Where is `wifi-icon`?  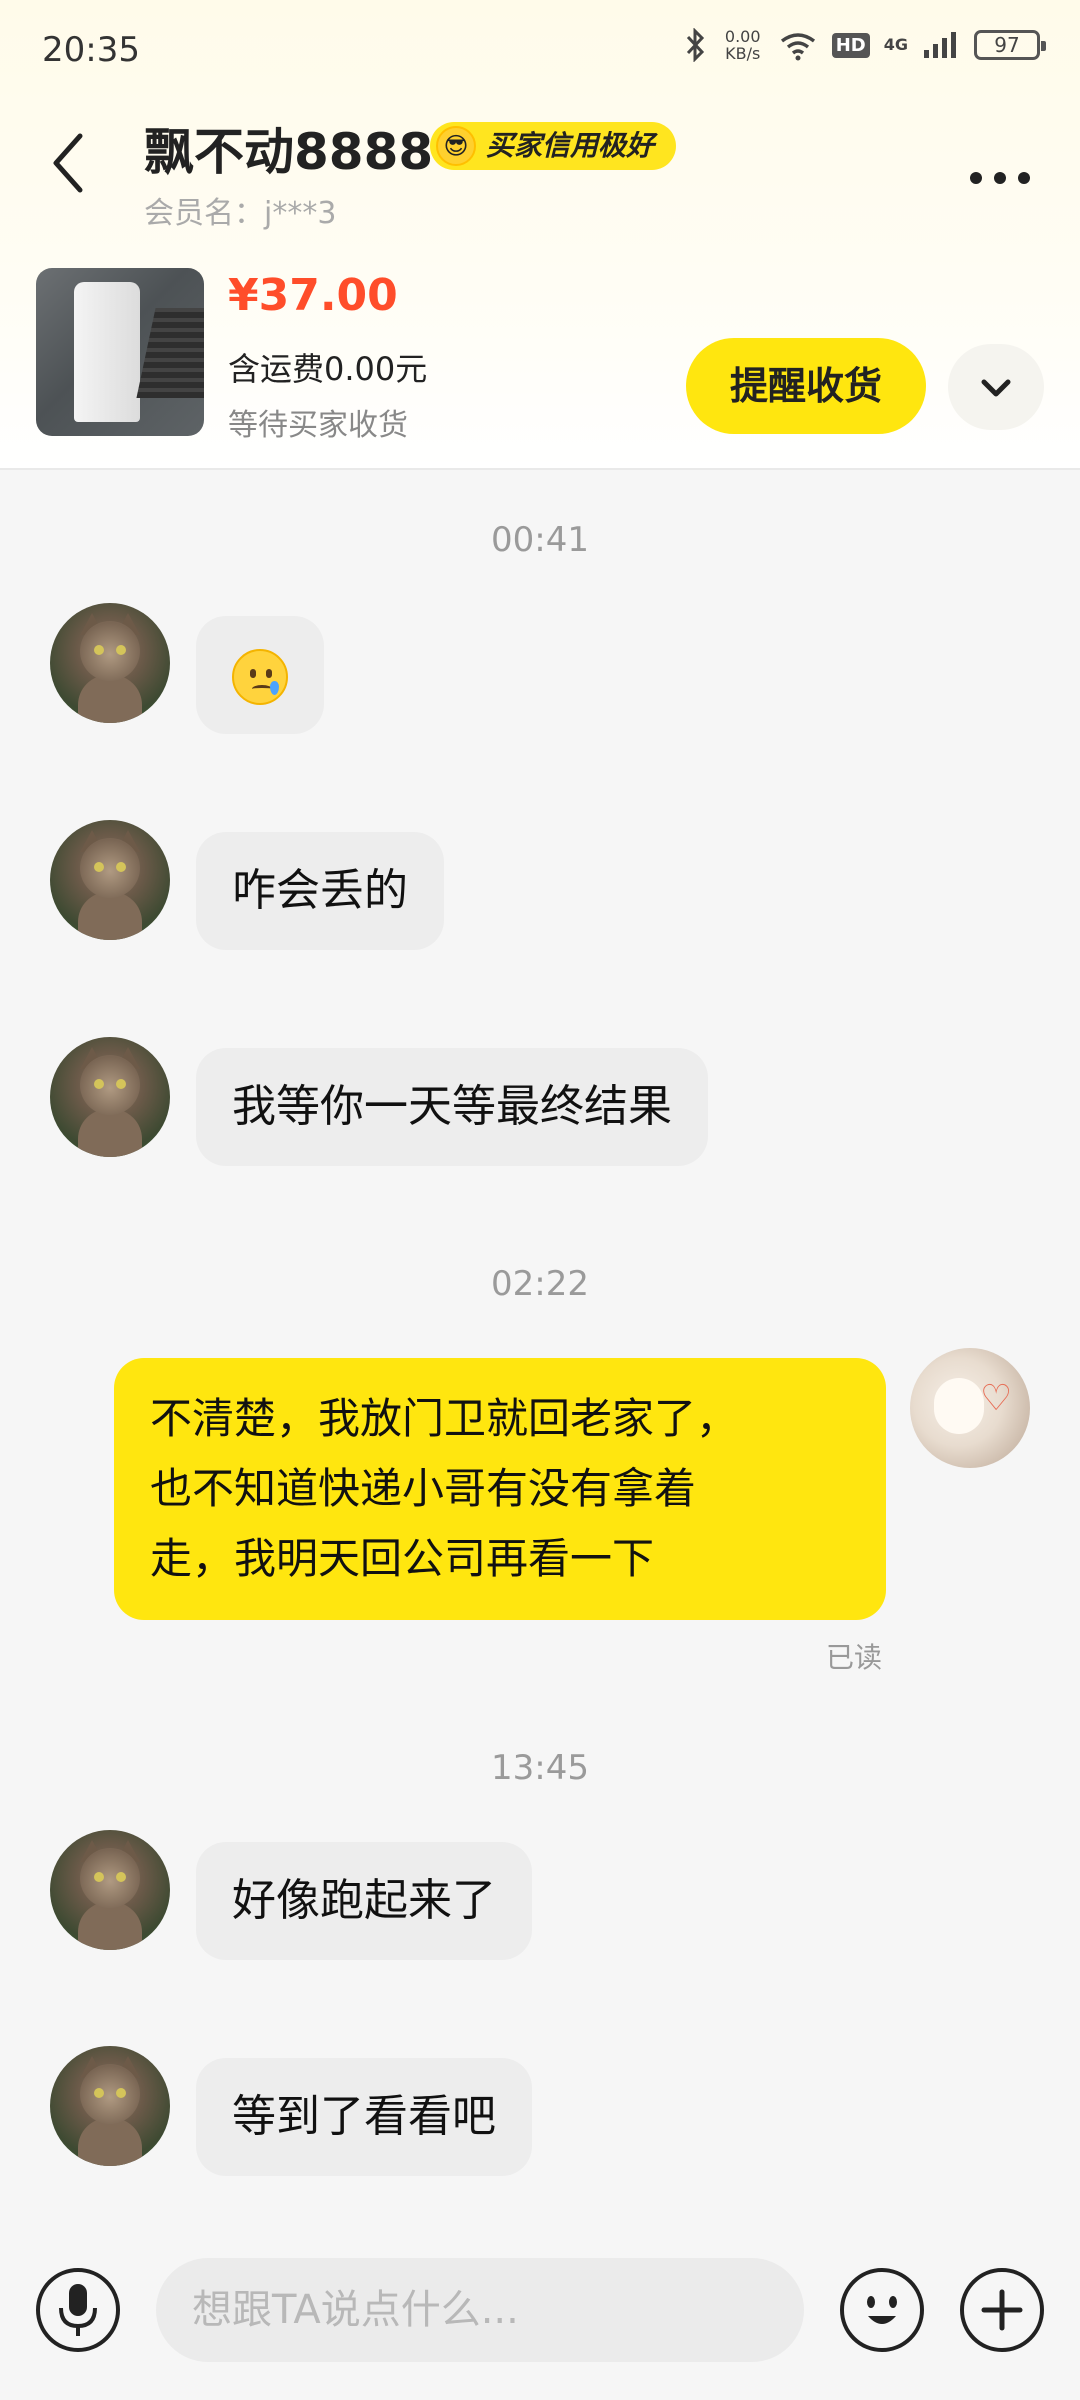
wifi-icon is located at coordinates (797, 47).